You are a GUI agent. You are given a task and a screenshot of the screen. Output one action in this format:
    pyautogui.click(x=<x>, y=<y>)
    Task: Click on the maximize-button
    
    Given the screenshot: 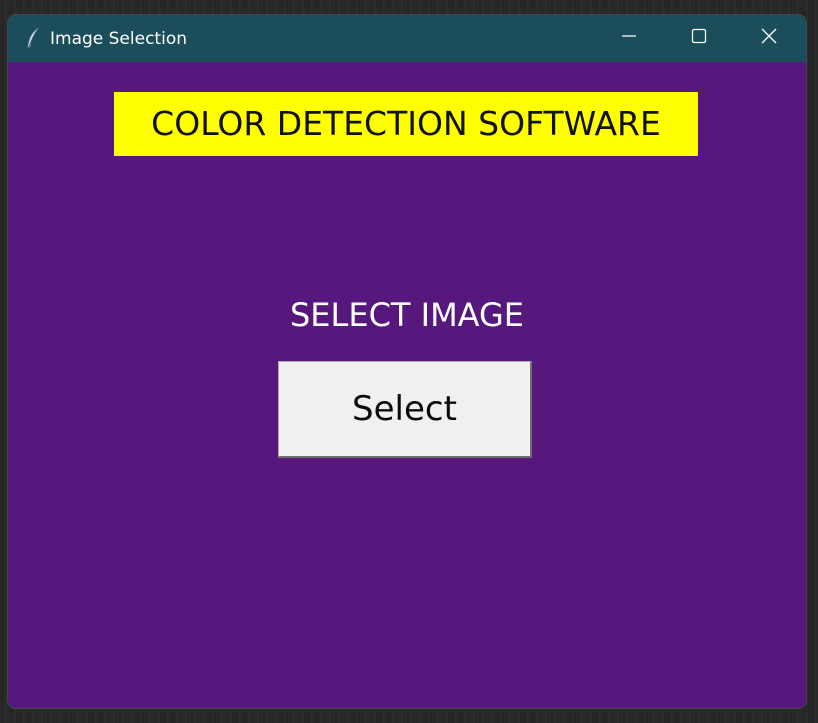 What is the action you would take?
    pyautogui.click(x=699, y=38)
    